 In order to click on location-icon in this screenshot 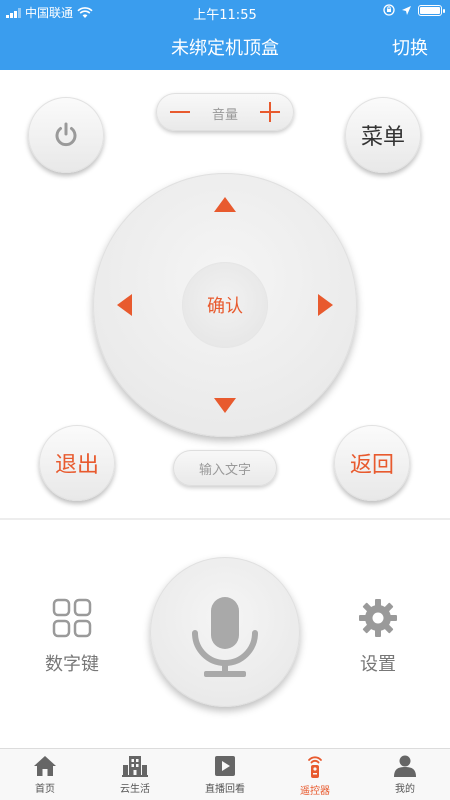, I will do `click(406, 10)`.